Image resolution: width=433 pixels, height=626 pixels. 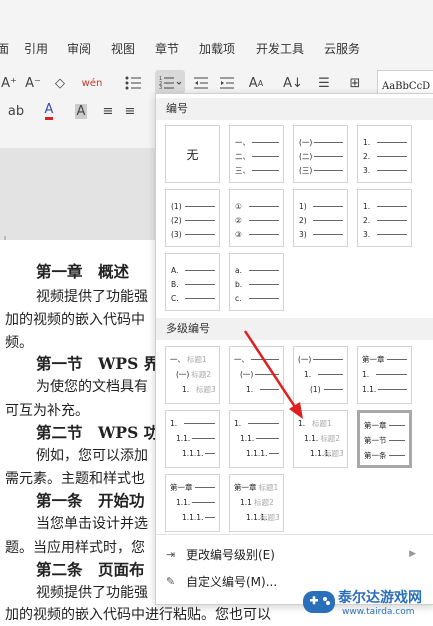 I want to click on increase-indent-button, so click(x=227, y=83).